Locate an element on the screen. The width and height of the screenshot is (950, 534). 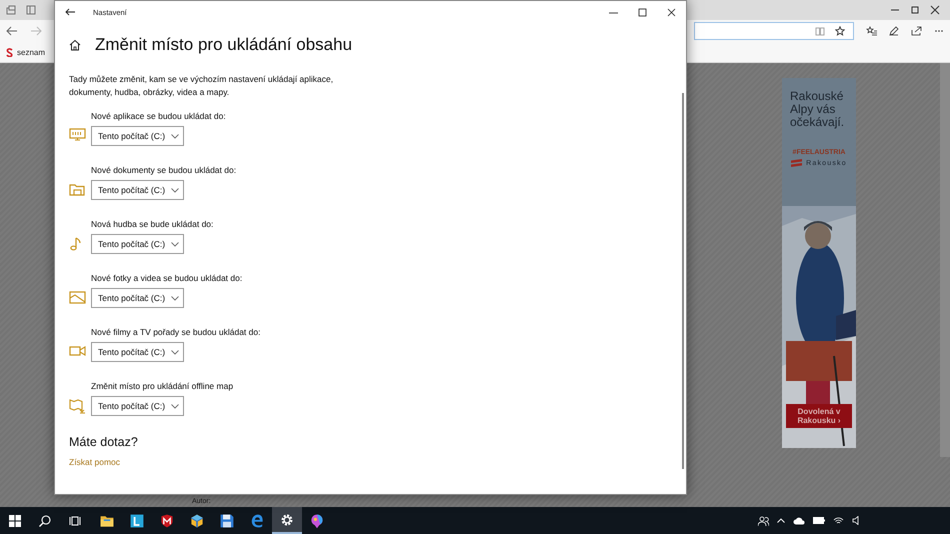
pen-icon is located at coordinates (894, 31).